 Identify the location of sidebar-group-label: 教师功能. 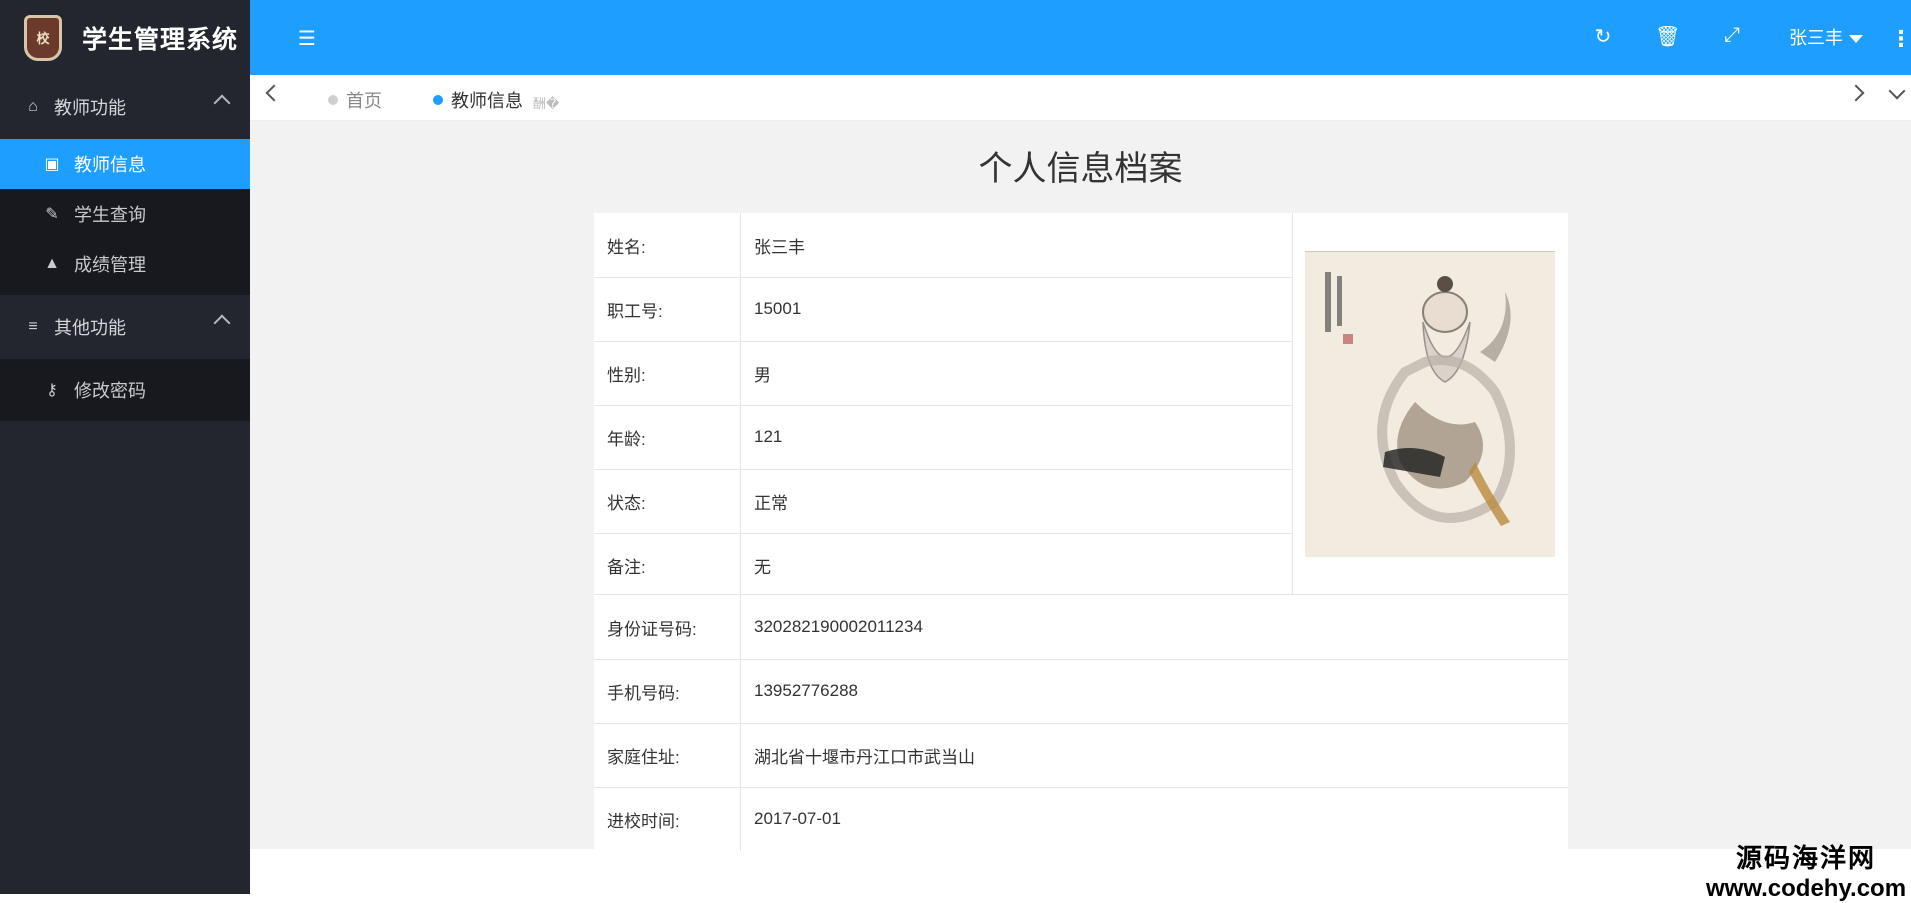
(90, 108).